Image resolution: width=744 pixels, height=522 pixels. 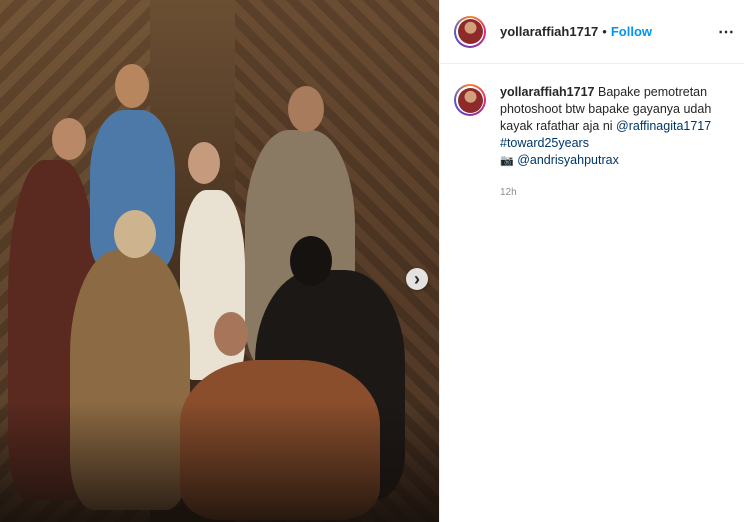 I want to click on post-header: yollaraffiah1717 • Follow ⋯, so click(x=592, y=32).